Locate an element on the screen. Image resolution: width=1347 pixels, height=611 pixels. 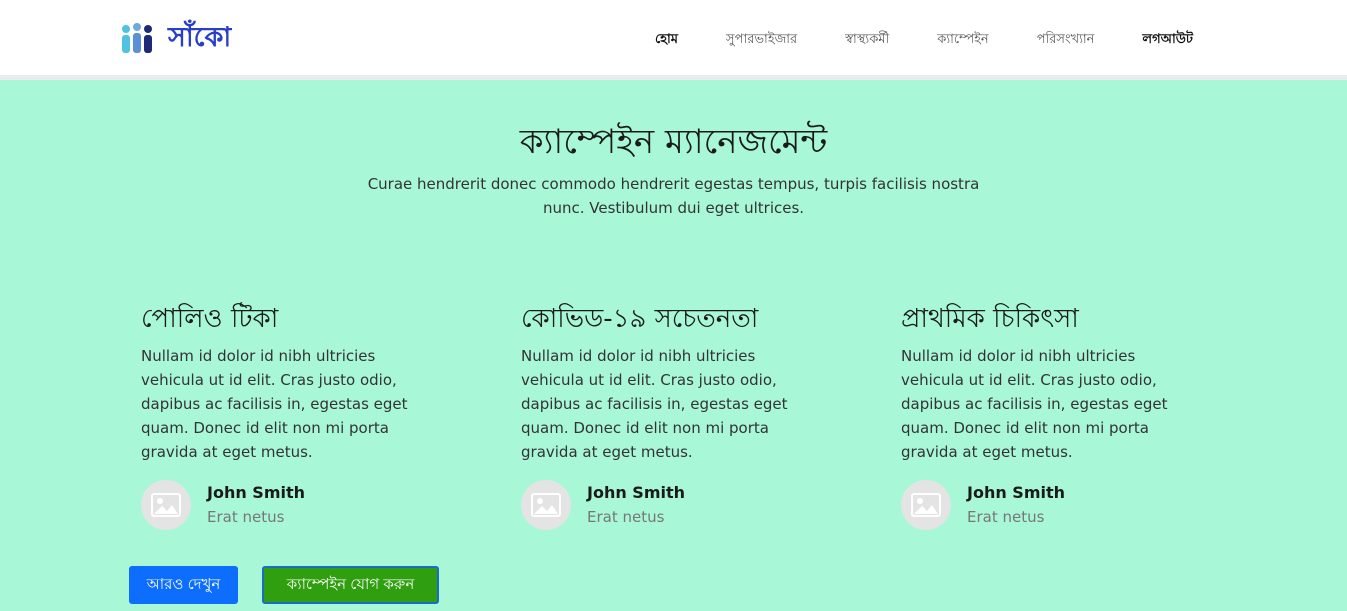
nav-item-logout: লগআউট is located at coordinates (1155, 40).